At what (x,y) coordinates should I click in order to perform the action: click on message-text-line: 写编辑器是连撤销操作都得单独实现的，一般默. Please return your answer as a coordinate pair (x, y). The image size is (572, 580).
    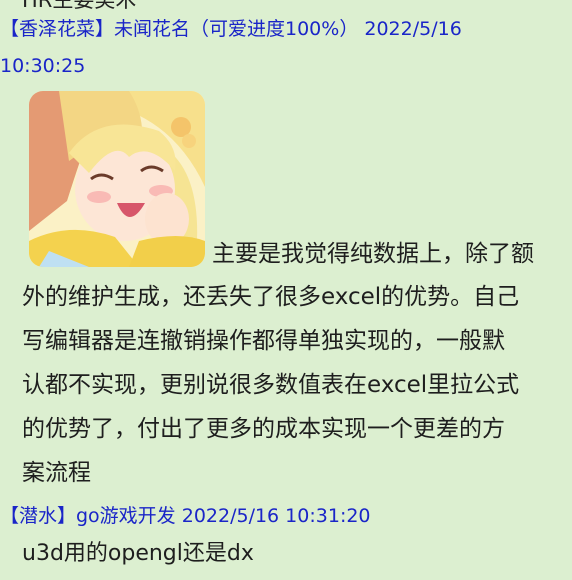
    Looking at the image, I should click on (263, 341).